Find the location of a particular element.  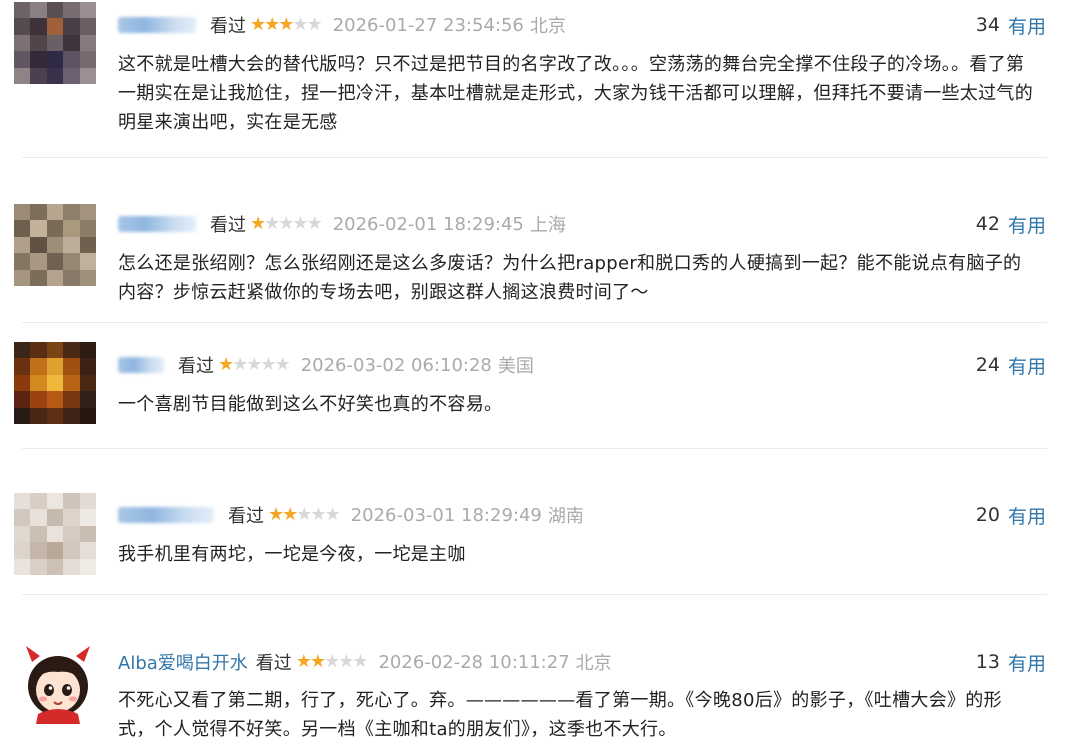

vote-count: 24 is located at coordinates (987, 365).